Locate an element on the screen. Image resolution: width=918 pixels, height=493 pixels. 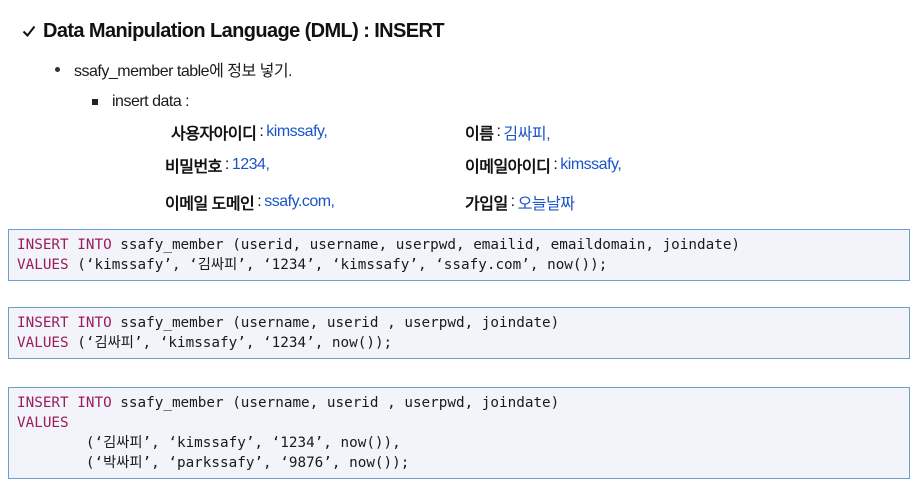
field-value: ssafy.com, is located at coordinates (299, 201).